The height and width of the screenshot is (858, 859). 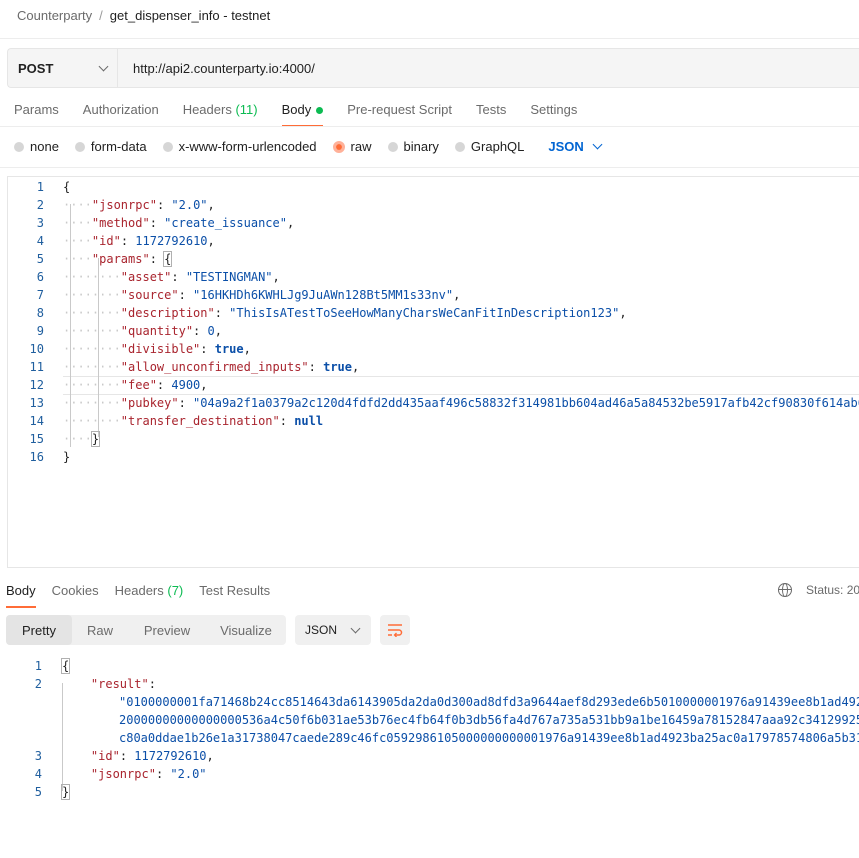 I want to click on tab-pre-request-script: Pre-request Script, so click(x=399, y=114).